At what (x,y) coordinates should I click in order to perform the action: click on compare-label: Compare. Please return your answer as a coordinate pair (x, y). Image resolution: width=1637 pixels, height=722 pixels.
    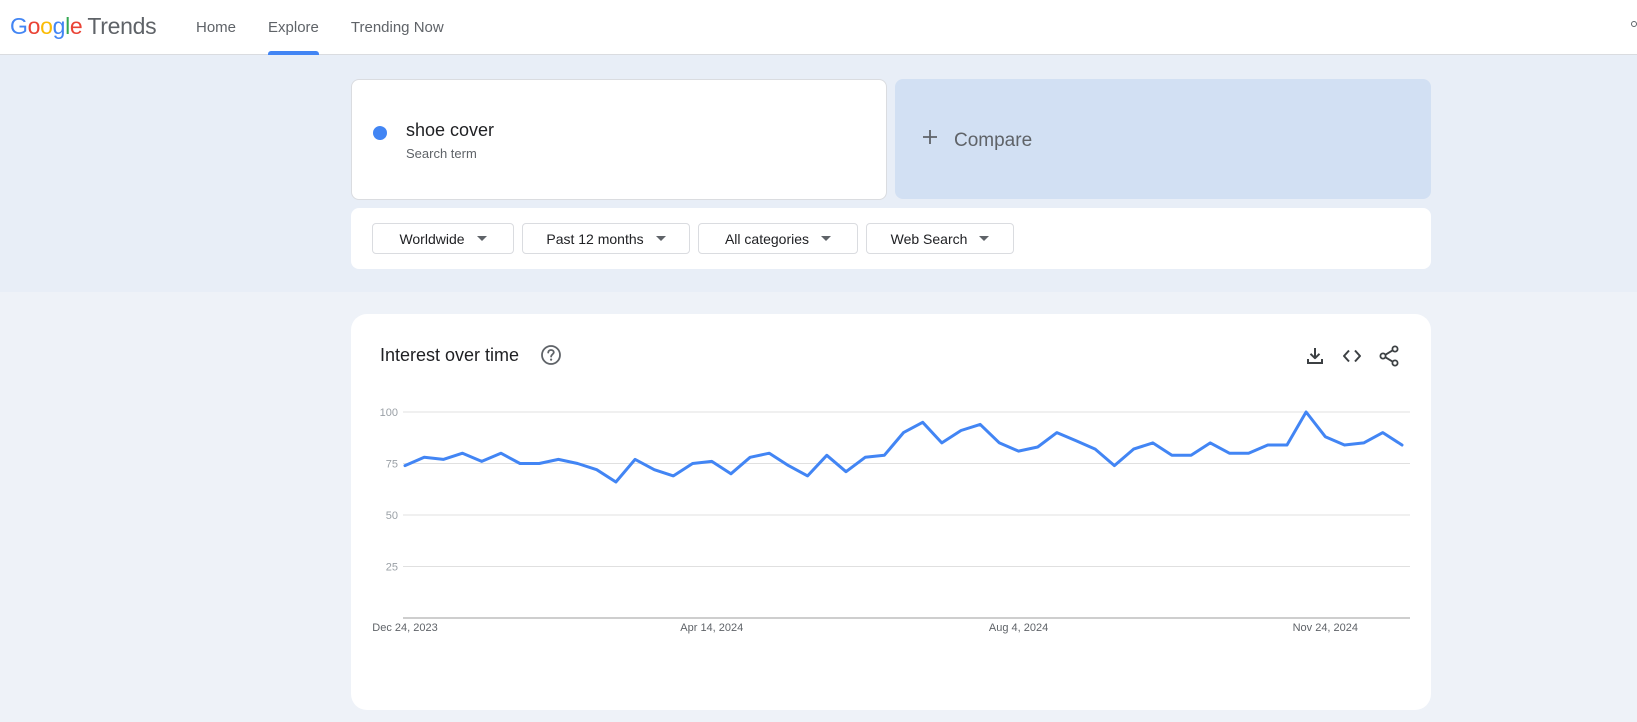
    Looking at the image, I should click on (993, 140).